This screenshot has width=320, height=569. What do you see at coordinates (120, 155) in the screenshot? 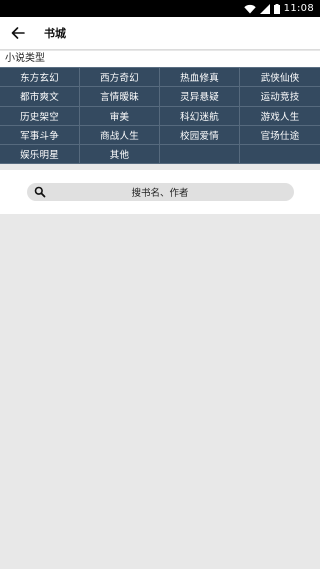
I see `category-item: 其他` at bounding box center [120, 155].